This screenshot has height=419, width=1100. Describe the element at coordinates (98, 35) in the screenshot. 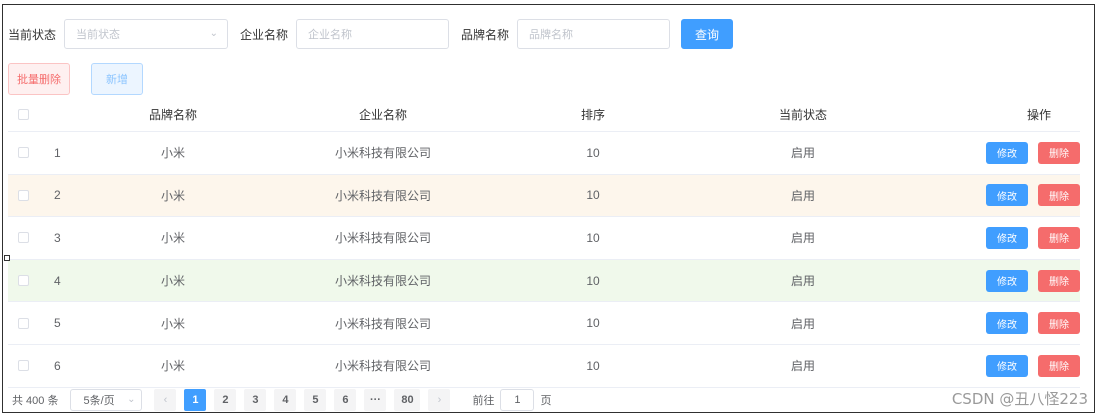

I see `state-select-placeholder: 当前状态` at that location.